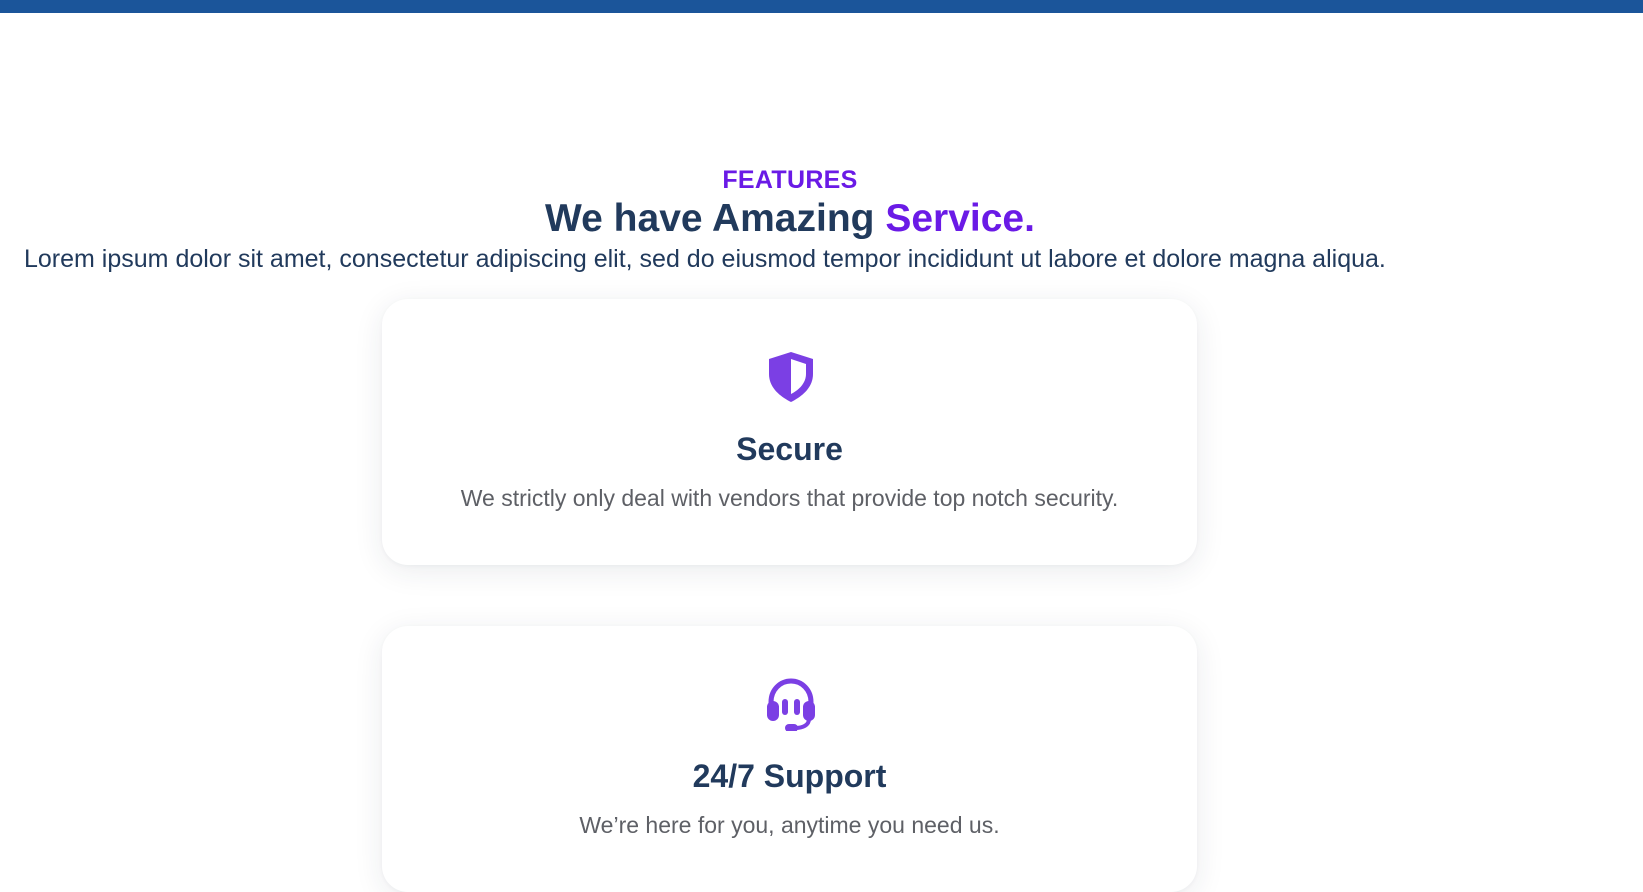 The width and height of the screenshot is (1643, 892). I want to click on headset-icon, so click(791, 703).